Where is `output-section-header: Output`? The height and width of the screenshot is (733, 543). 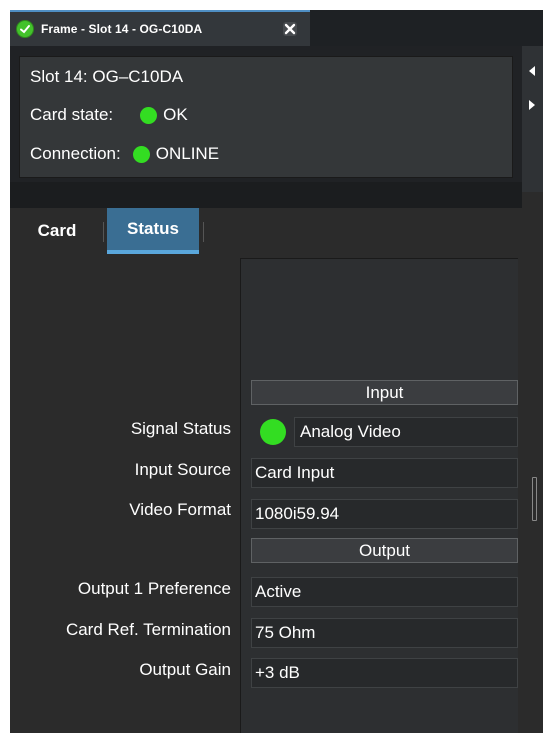 output-section-header: Output is located at coordinates (384, 550).